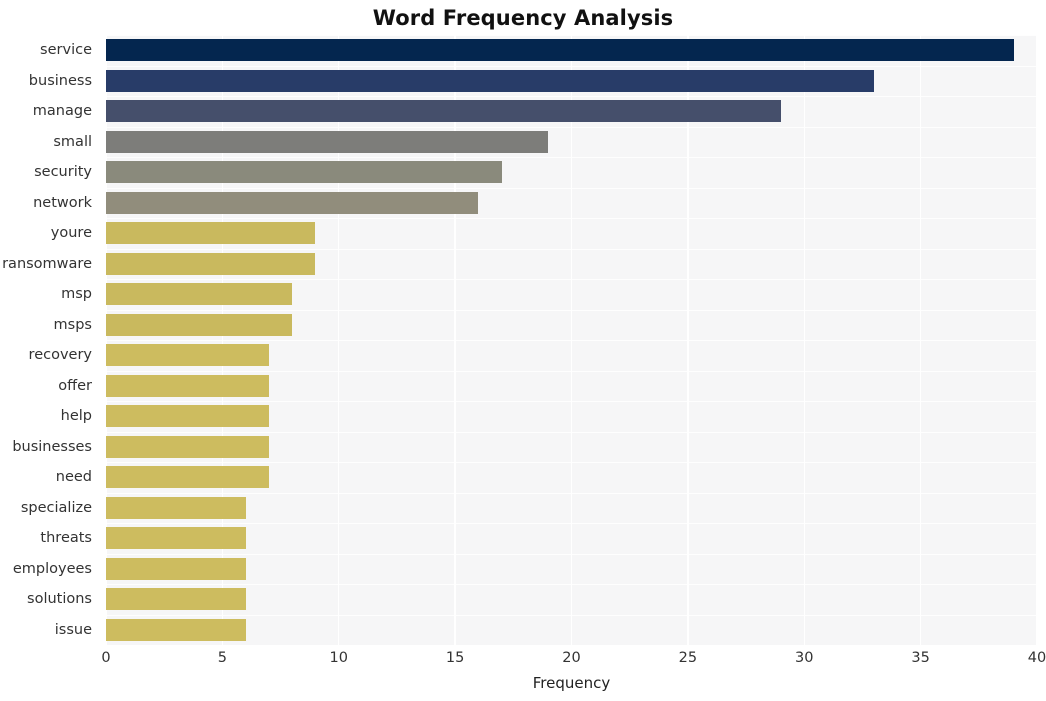 The height and width of the screenshot is (701, 1046). Describe the element at coordinates (59, 599) in the screenshot. I see `y-tick-label: solutions` at that location.